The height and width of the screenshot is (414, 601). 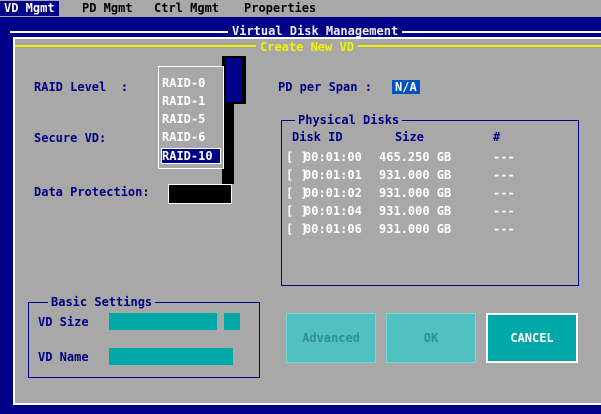 I want to click on raid-option-10: RAID-10, so click(x=191, y=156).